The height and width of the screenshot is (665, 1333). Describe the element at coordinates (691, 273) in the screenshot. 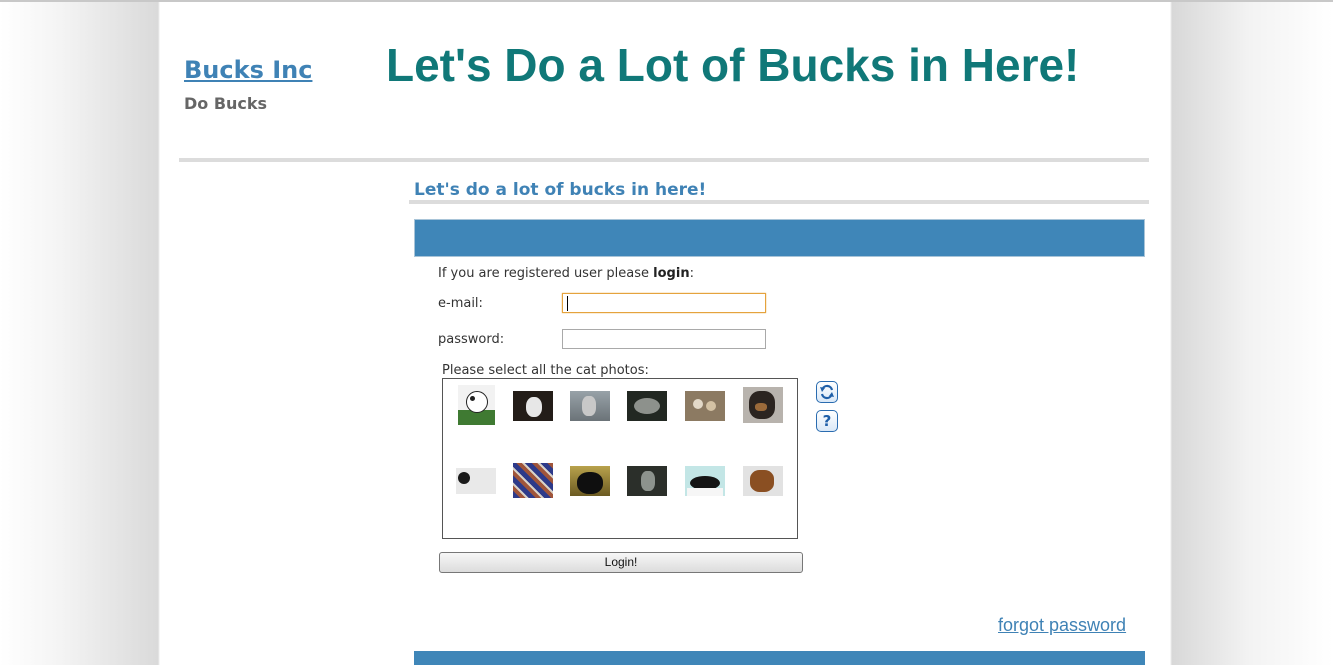

I see `login-intro-colon: :` at that location.